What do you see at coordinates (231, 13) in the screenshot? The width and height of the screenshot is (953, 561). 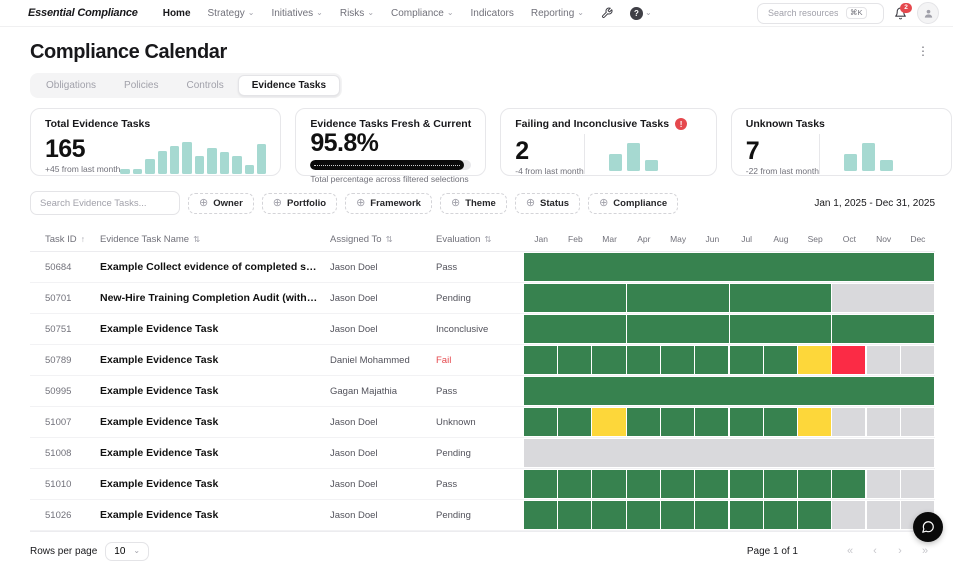 I see `nav-menu-item: Strategy ⌄` at bounding box center [231, 13].